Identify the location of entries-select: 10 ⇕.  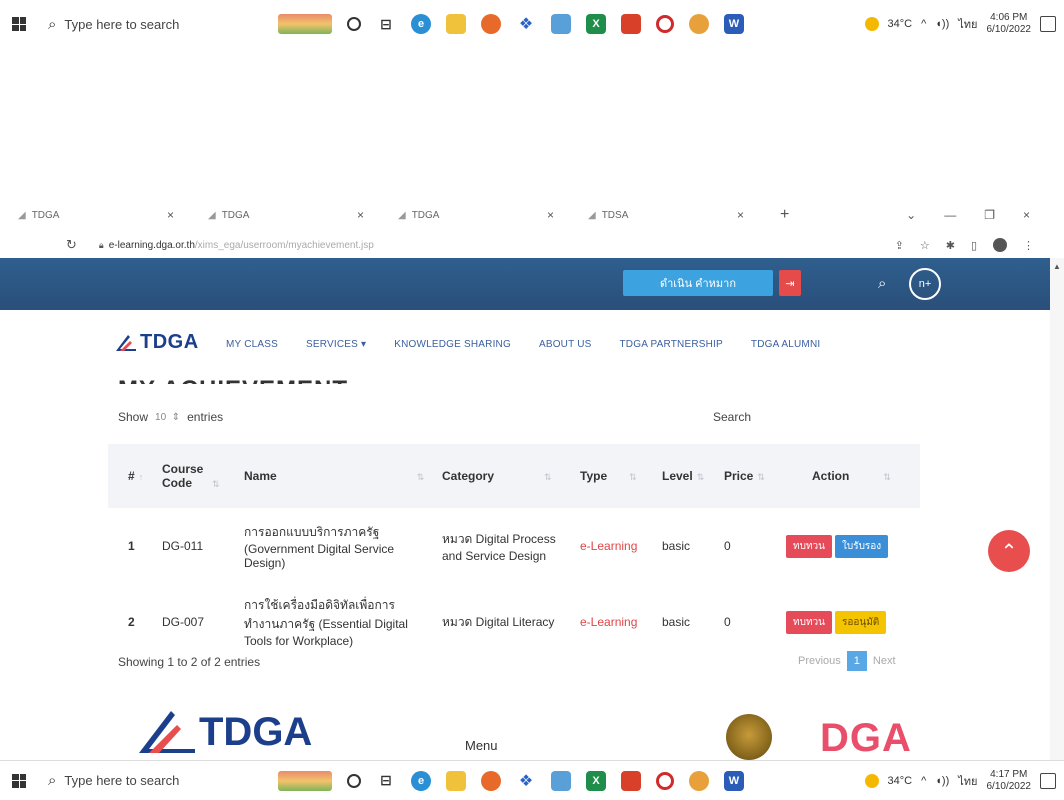
(167, 417).